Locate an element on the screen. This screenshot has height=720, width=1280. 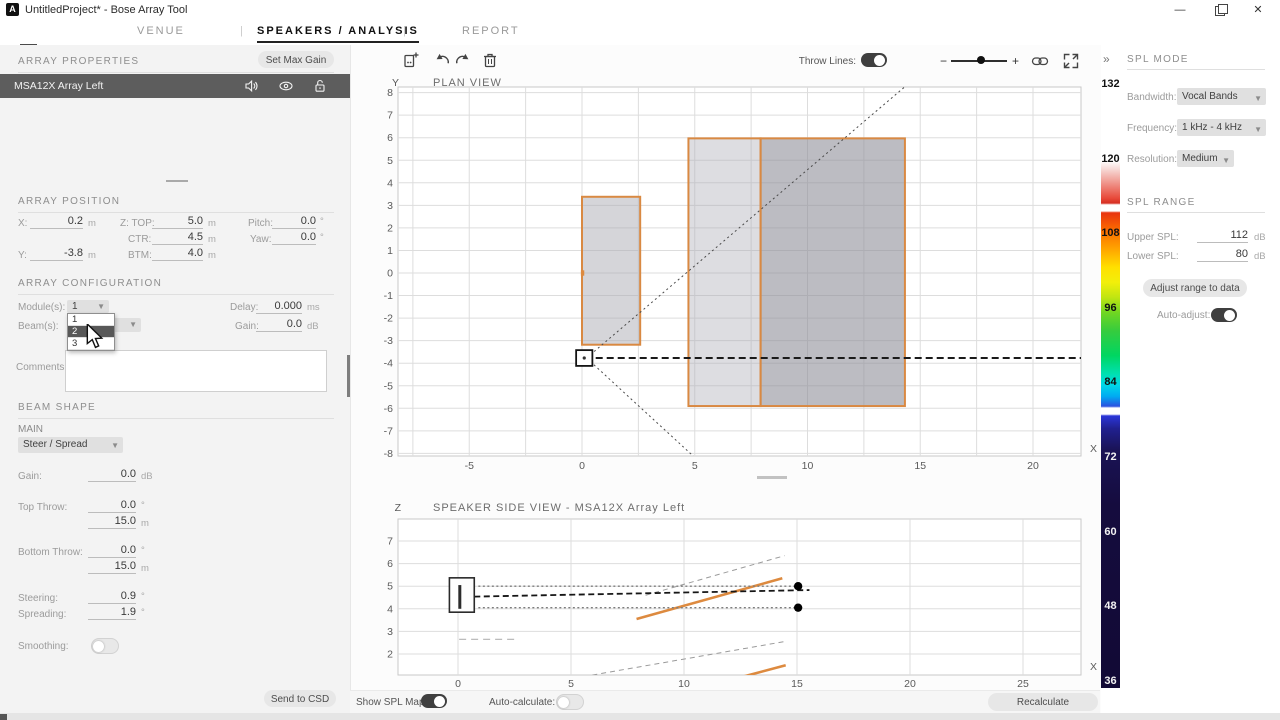
coverage-near is located at coordinates (611, 270).